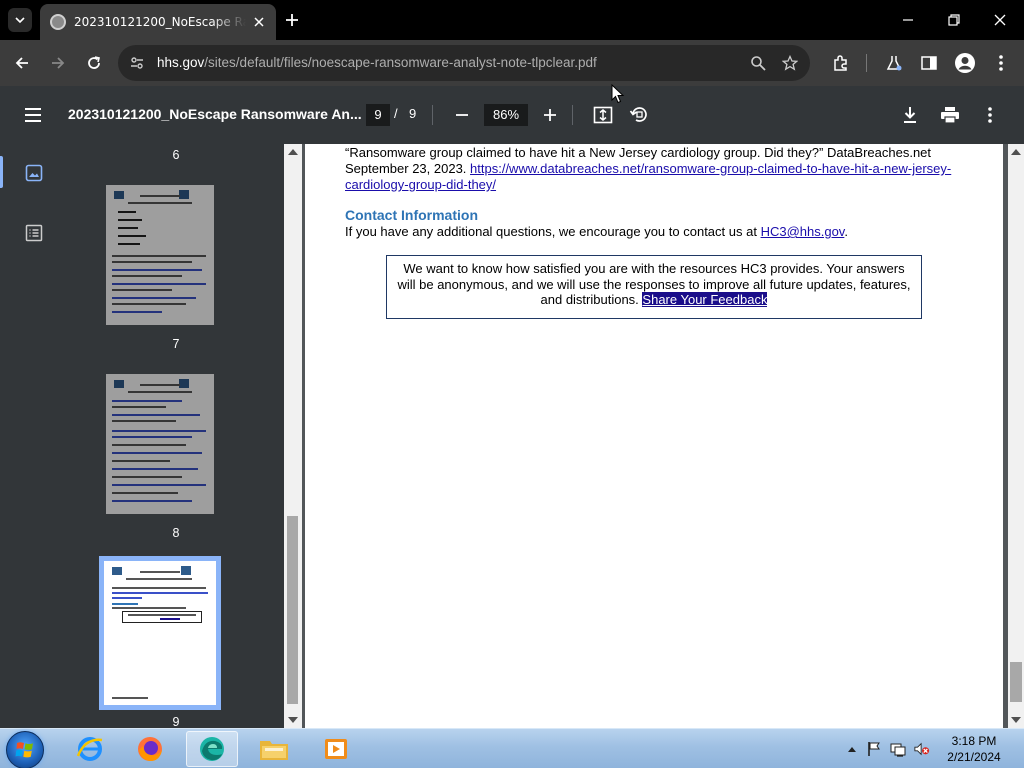  Describe the element at coordinates (20, 20) in the screenshot. I see `tab-search-button` at that location.